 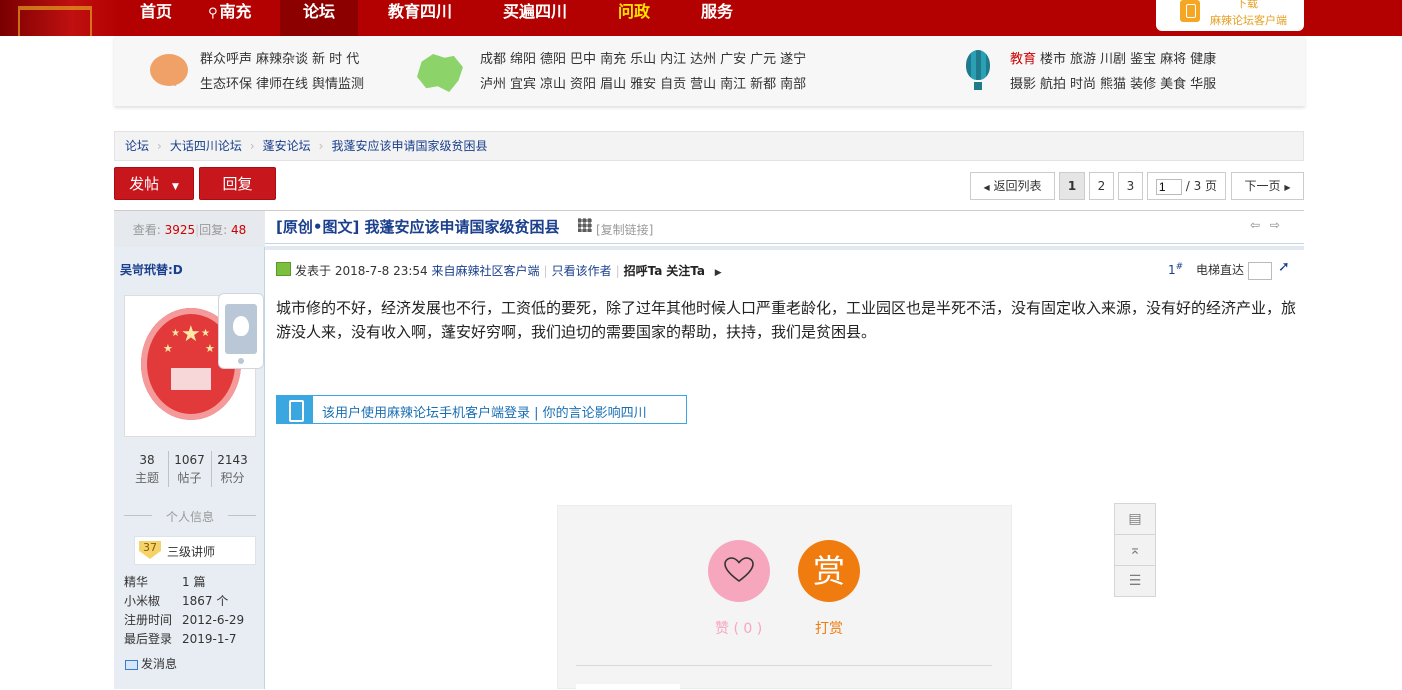 What do you see at coordinates (523, 84) in the screenshot?
I see `cat-link: 宜宾` at bounding box center [523, 84].